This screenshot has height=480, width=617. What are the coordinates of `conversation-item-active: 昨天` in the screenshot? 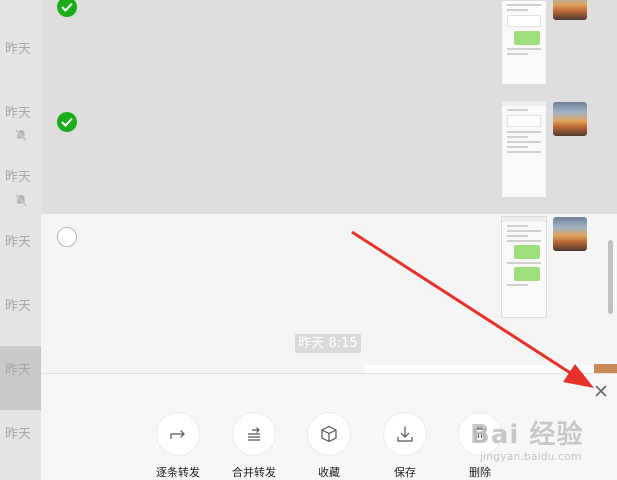 It's located at (20, 378).